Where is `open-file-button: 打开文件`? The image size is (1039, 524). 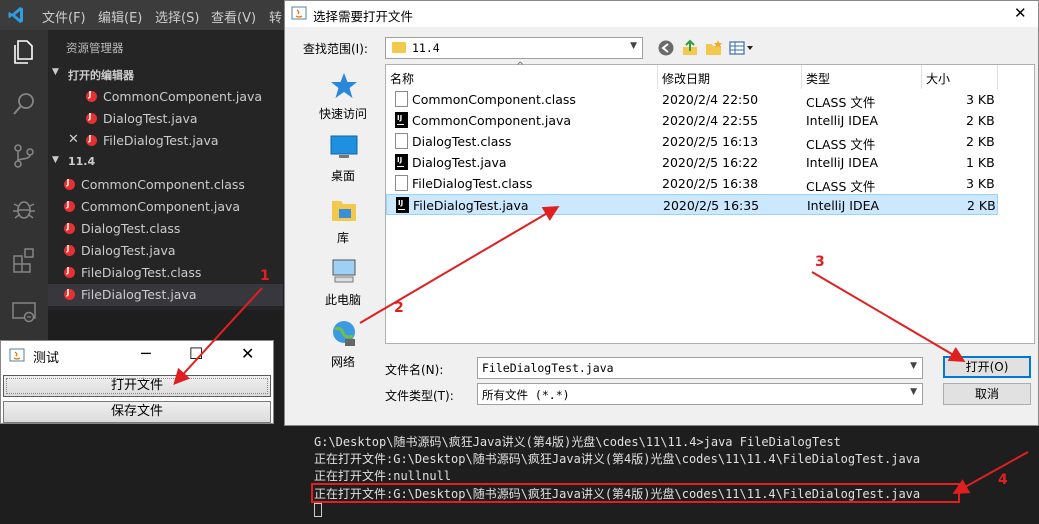 open-file-button: 打开文件 is located at coordinates (137, 386).